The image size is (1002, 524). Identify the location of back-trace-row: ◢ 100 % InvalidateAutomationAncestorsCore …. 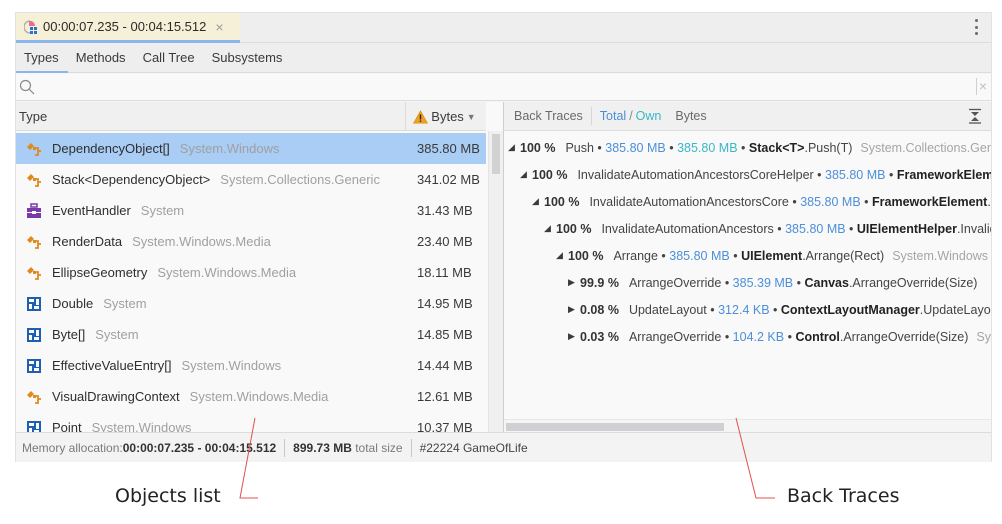
(747, 201).